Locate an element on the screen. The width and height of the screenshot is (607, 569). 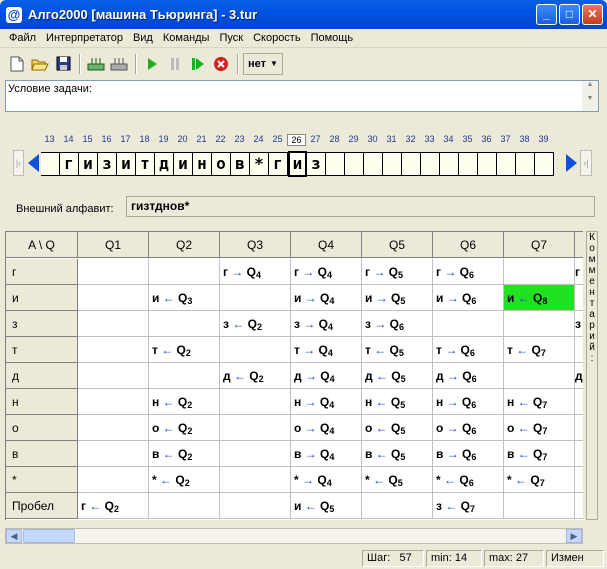
tape-cell: д is located at coordinates (164, 164).